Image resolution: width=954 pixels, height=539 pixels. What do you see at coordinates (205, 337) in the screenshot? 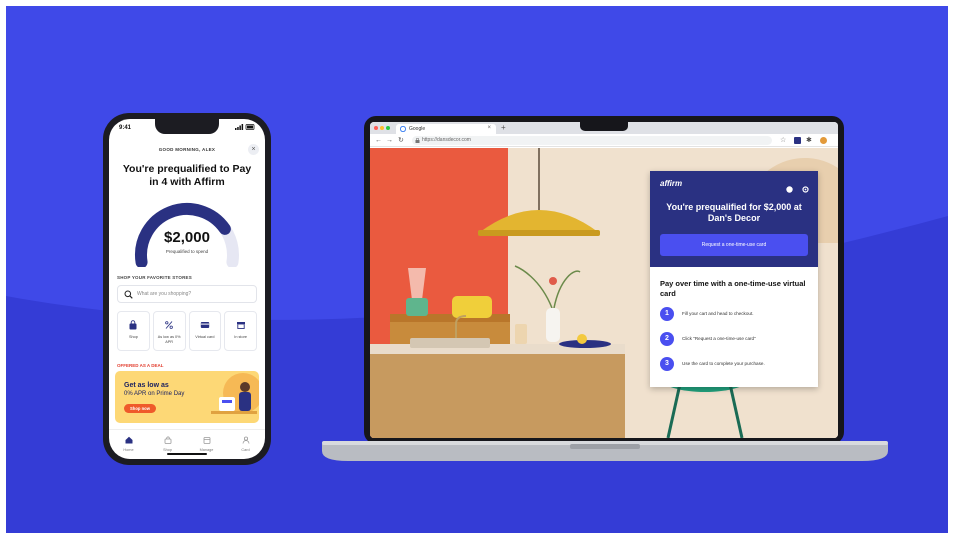
I see `action-label: Virtual card` at bounding box center [205, 337].